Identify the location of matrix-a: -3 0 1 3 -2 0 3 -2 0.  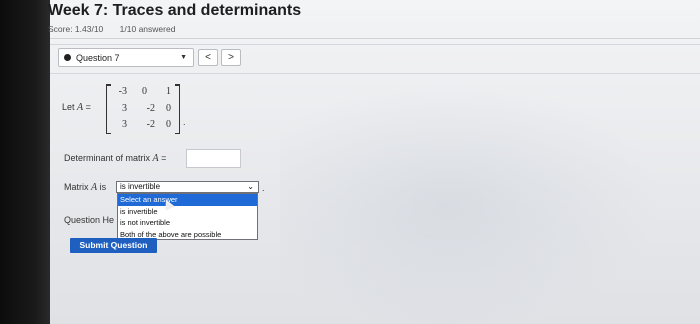
(143, 109).